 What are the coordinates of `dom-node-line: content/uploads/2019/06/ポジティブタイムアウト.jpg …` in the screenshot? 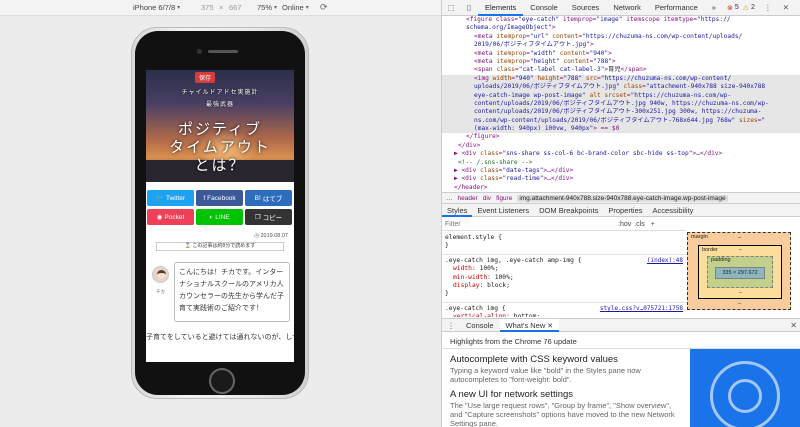 It's located at (621, 104).